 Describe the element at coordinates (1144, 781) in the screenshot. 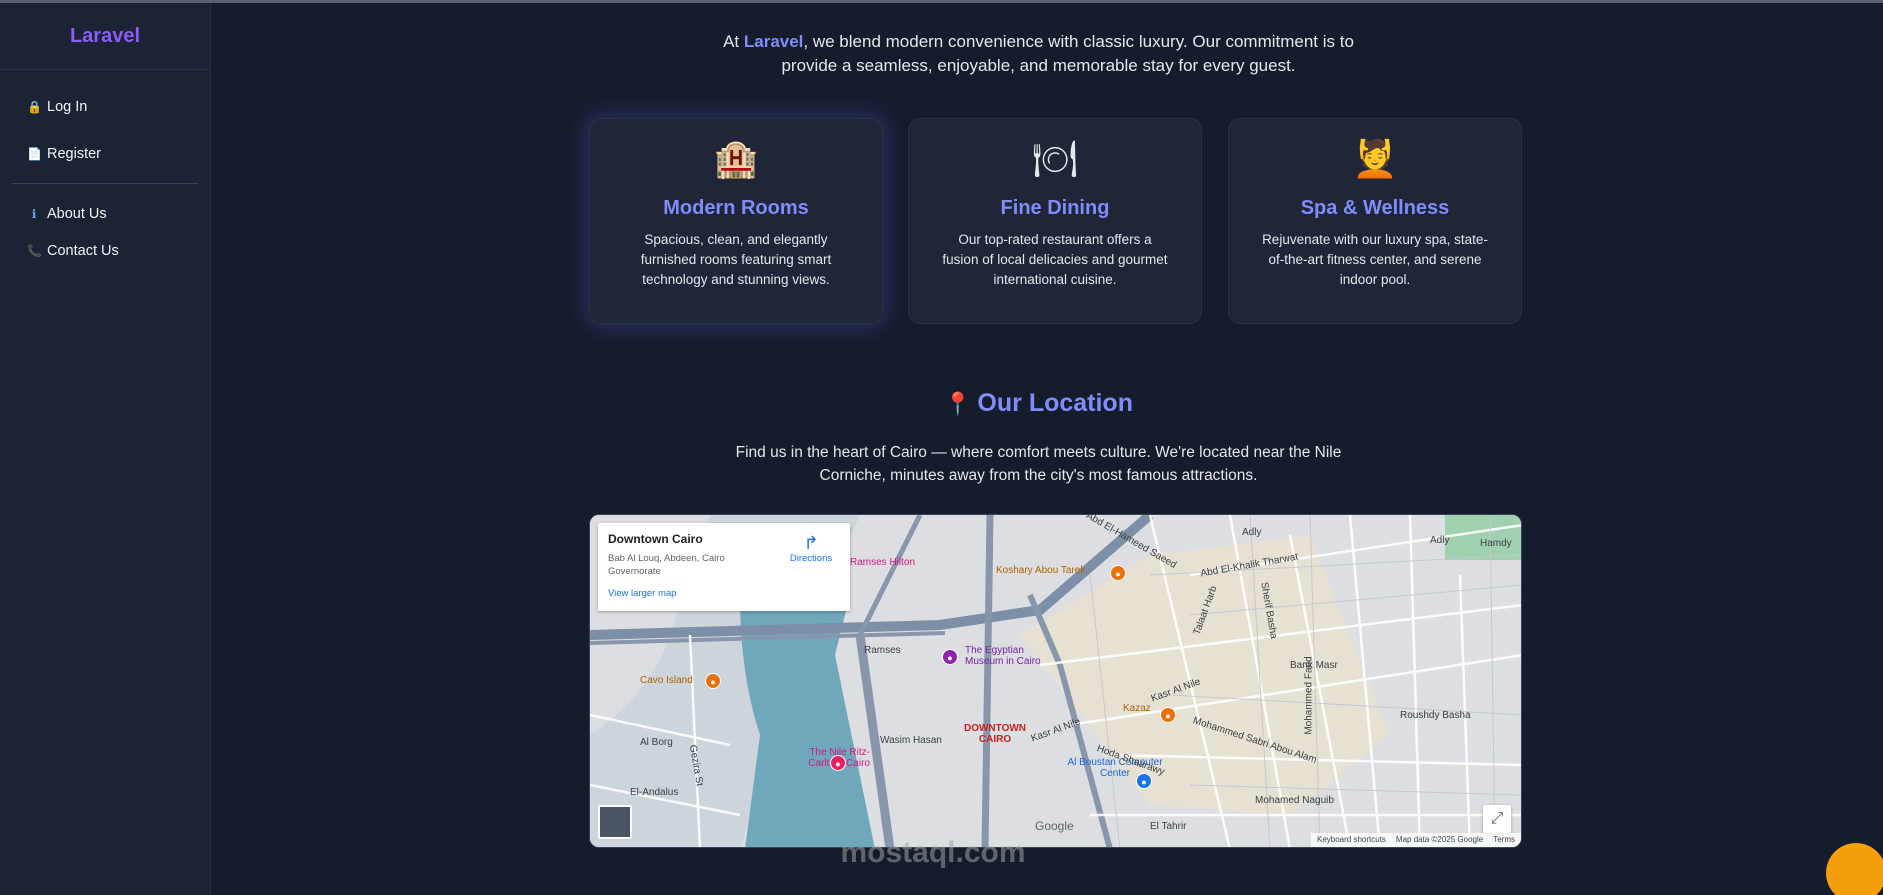

I see `shopping-pin-icon: ●` at that location.